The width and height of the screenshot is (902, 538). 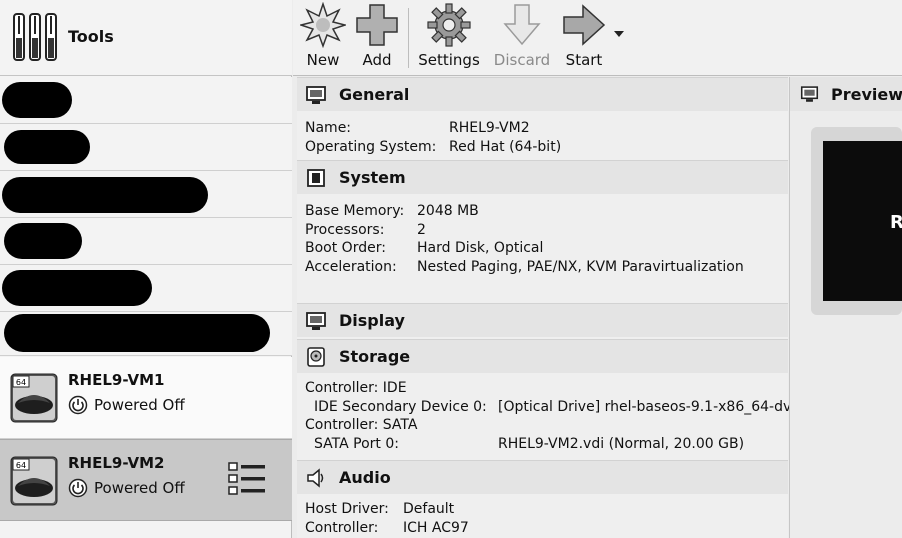 What do you see at coordinates (809, 94) in the screenshot?
I see `preview-monitor-icon` at bounding box center [809, 94].